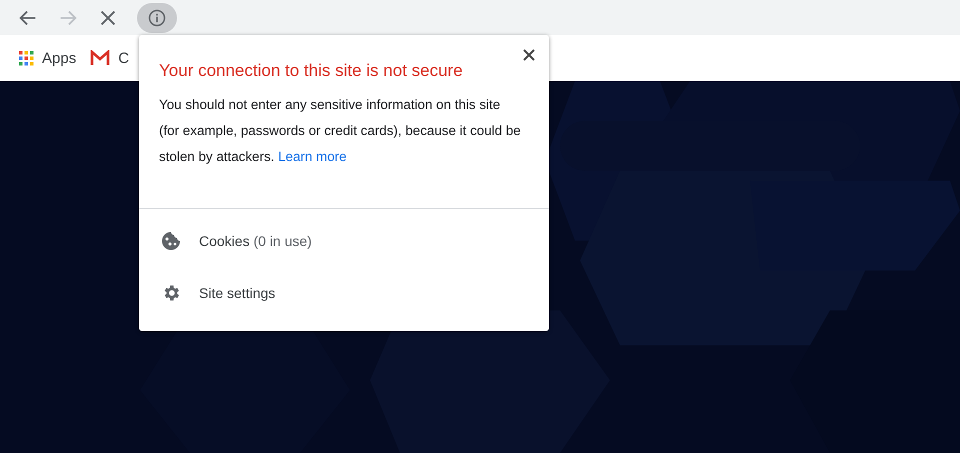  I want to click on close-button, so click(529, 55).